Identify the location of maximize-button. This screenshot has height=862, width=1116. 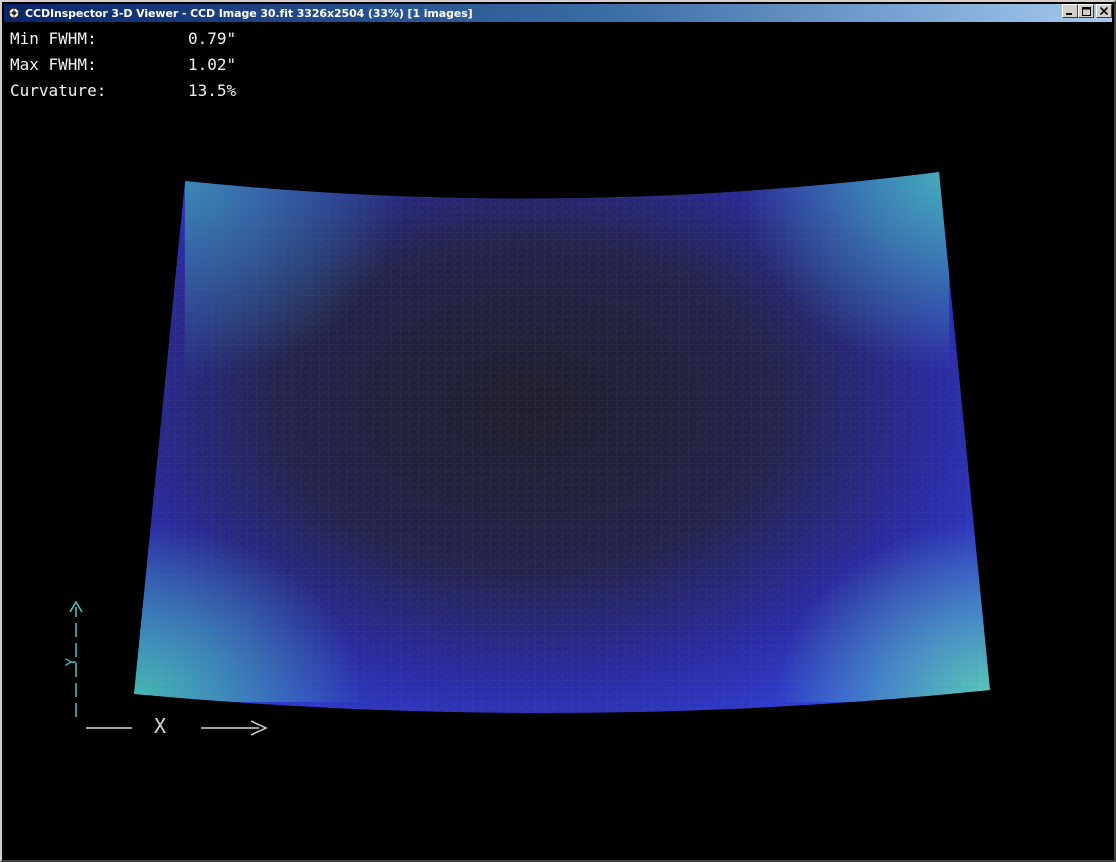
(1086, 11).